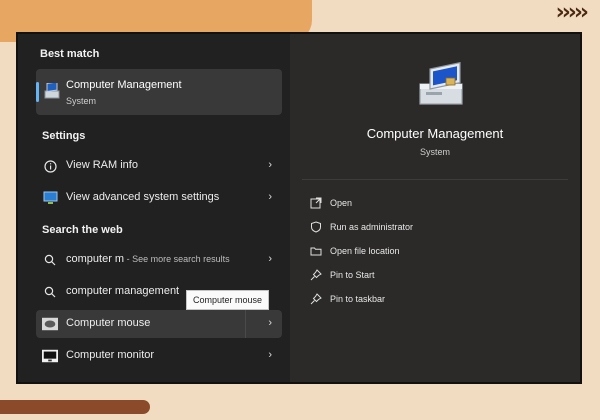 The height and width of the screenshot is (420, 600). Describe the element at coordinates (316, 203) in the screenshot. I see `open-icon` at that location.